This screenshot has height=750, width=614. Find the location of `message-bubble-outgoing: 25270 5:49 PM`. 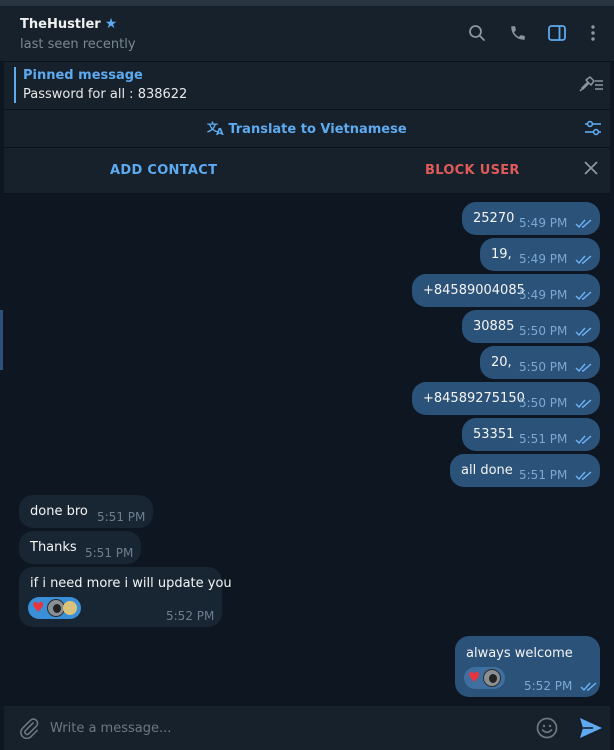

message-bubble-outgoing: 25270 5:49 PM is located at coordinates (531, 218).